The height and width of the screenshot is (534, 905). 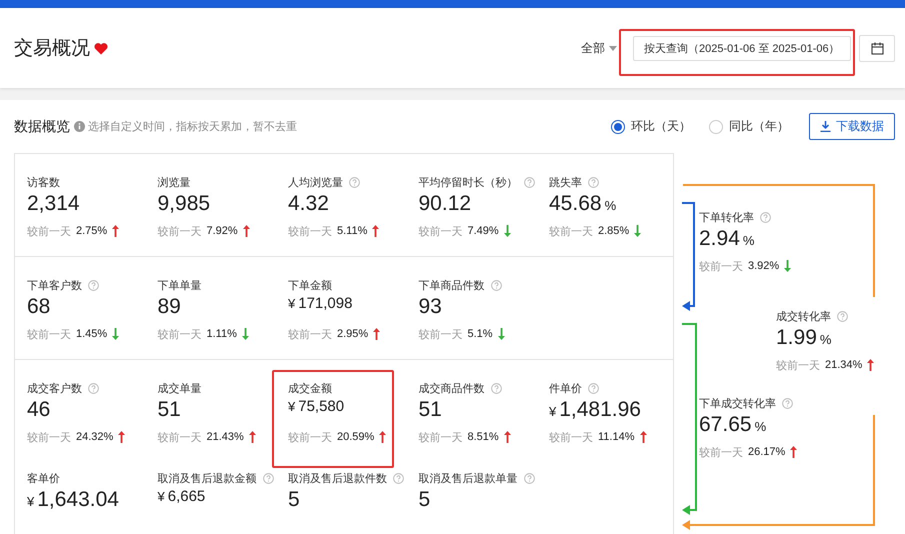 I want to click on metric-label: 下单转化率, so click(x=726, y=217).